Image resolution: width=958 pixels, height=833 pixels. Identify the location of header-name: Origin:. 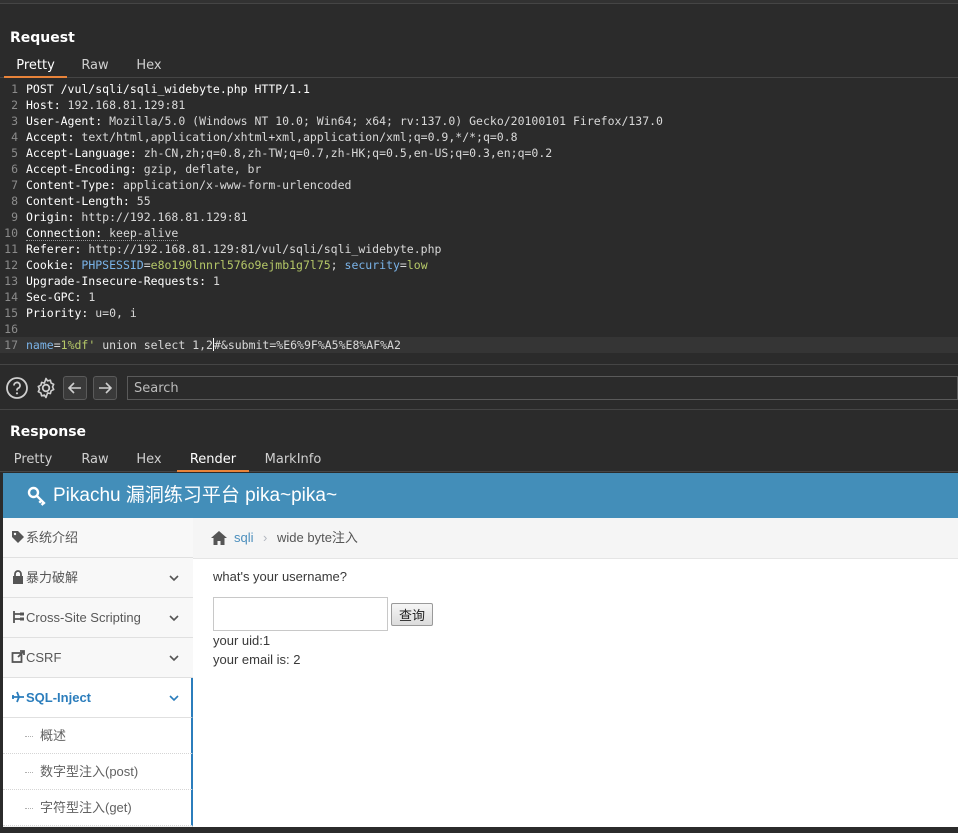
(50, 217).